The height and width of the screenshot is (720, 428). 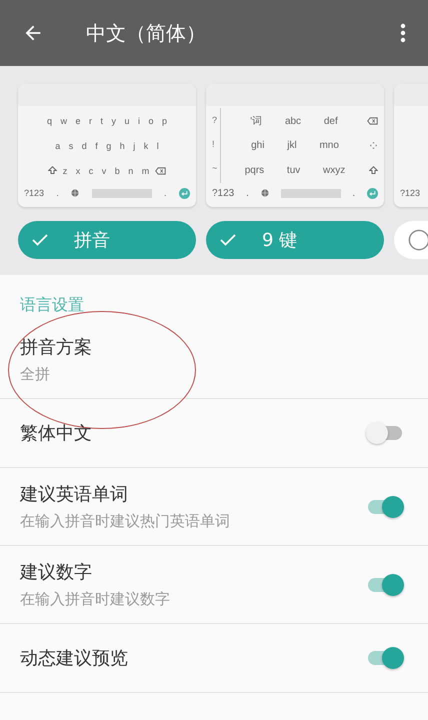 I want to click on setting-summary: 在输入拼音时建议数字, so click(x=95, y=599).